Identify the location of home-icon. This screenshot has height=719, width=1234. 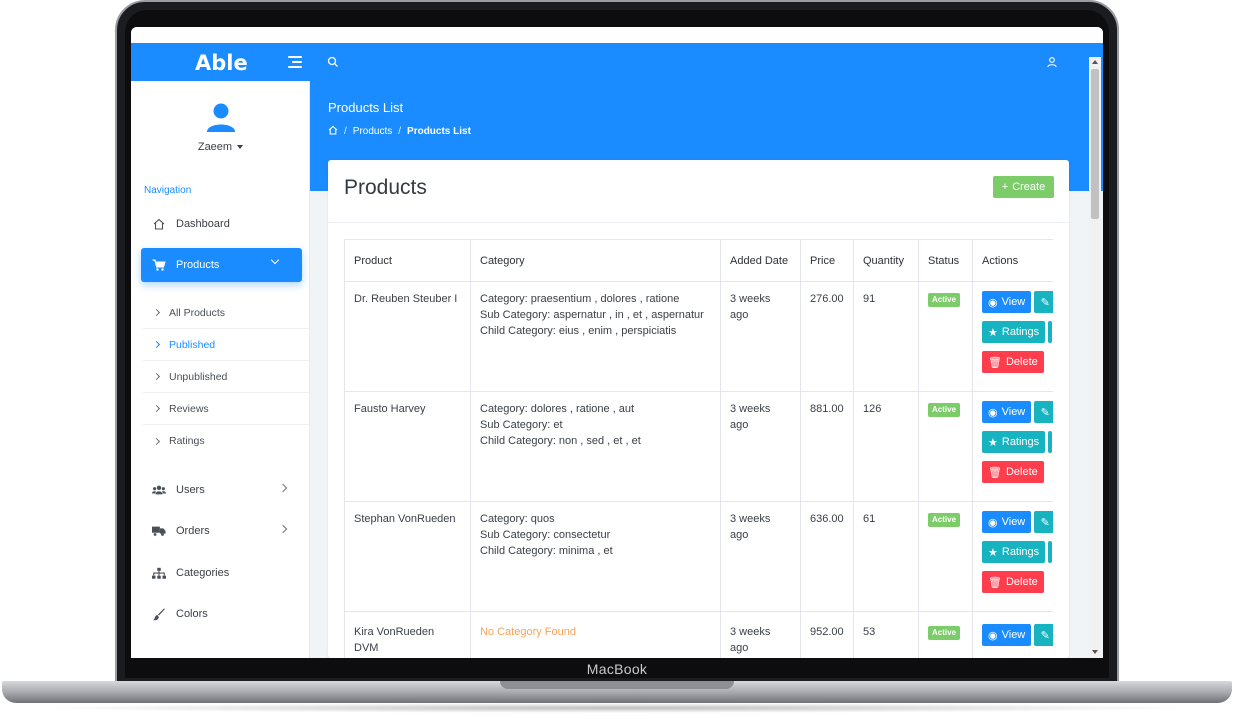
(333, 131).